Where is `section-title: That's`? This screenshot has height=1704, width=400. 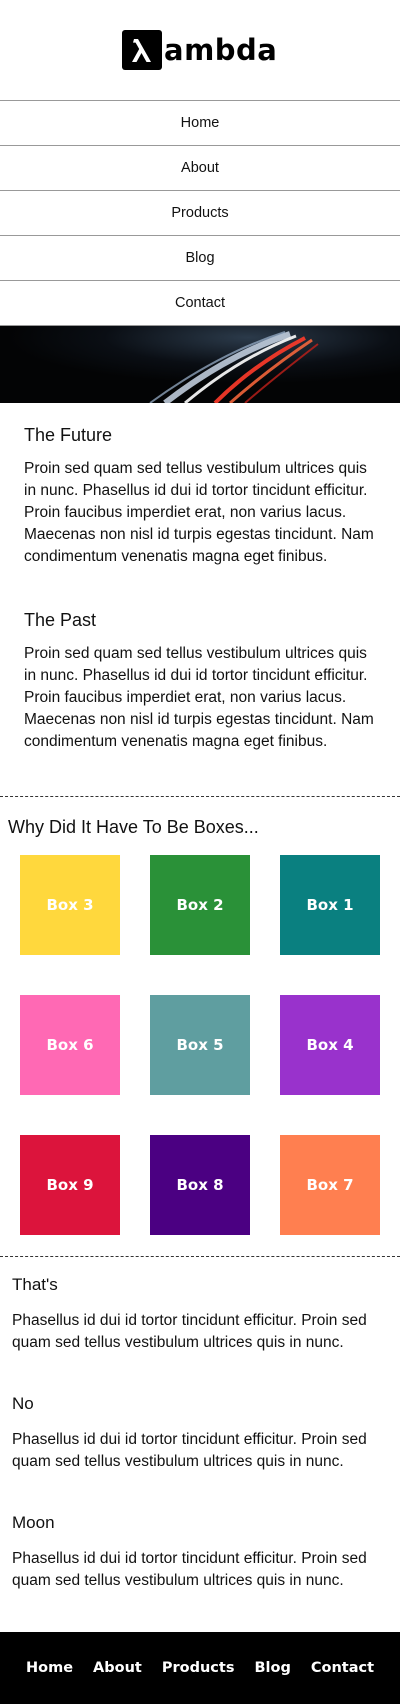
section-title: That's is located at coordinates (35, 1284).